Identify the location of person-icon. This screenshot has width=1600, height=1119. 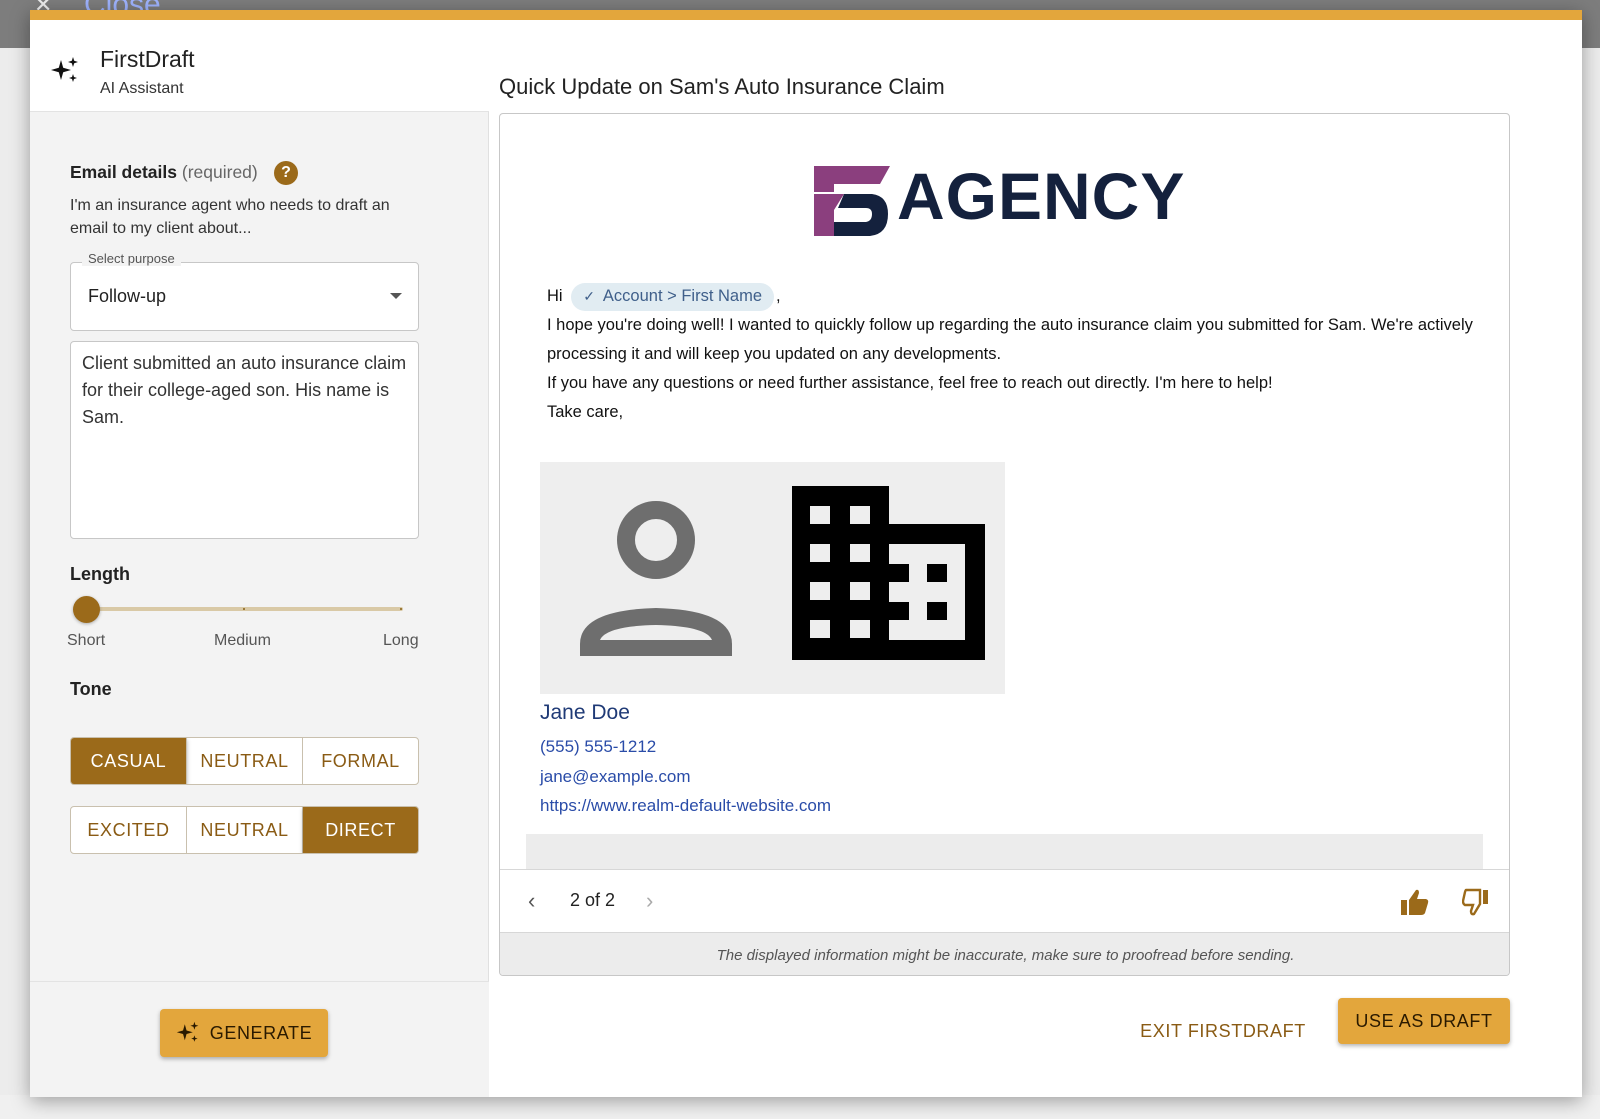
(656, 578).